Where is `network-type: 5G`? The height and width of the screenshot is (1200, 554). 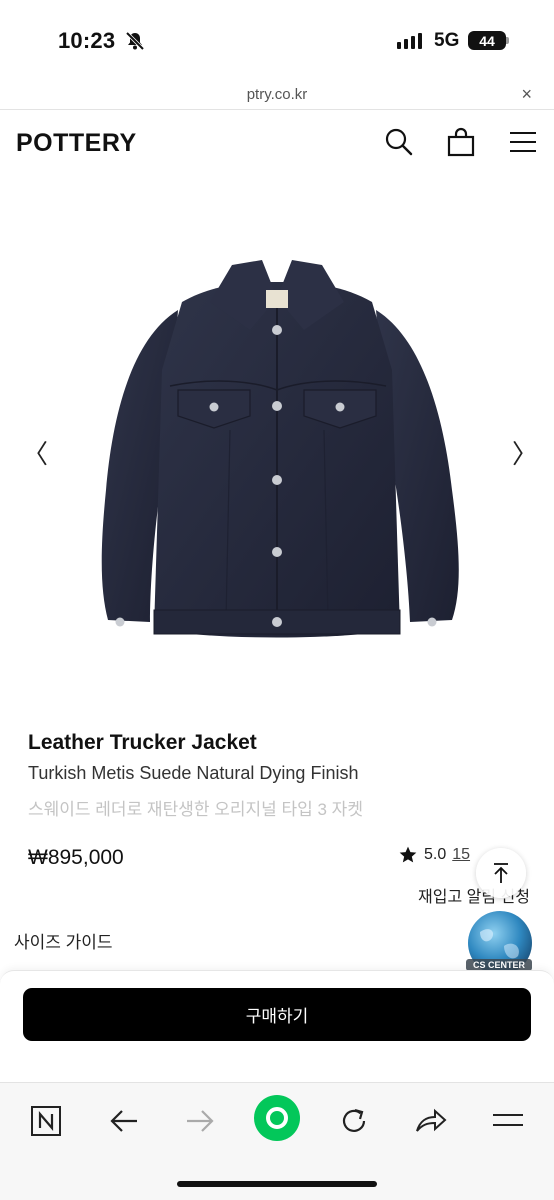
network-type: 5G is located at coordinates (447, 40).